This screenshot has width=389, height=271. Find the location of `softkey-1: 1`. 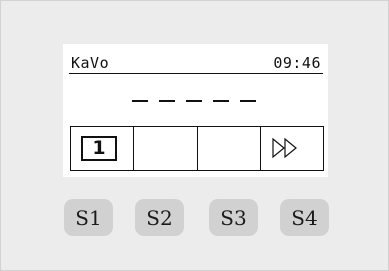

softkey-1: 1 is located at coordinates (103, 148).